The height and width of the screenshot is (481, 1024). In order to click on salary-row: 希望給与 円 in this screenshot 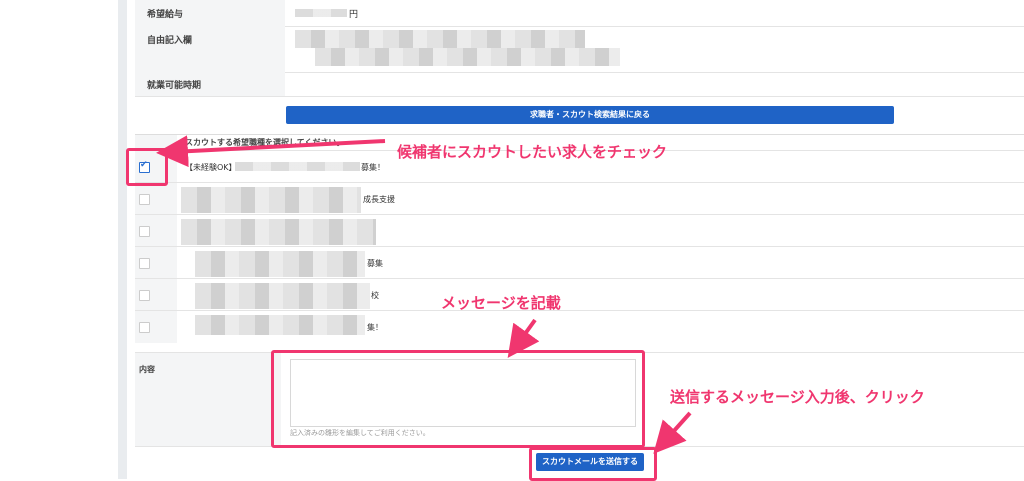, I will do `click(579, 13)`.